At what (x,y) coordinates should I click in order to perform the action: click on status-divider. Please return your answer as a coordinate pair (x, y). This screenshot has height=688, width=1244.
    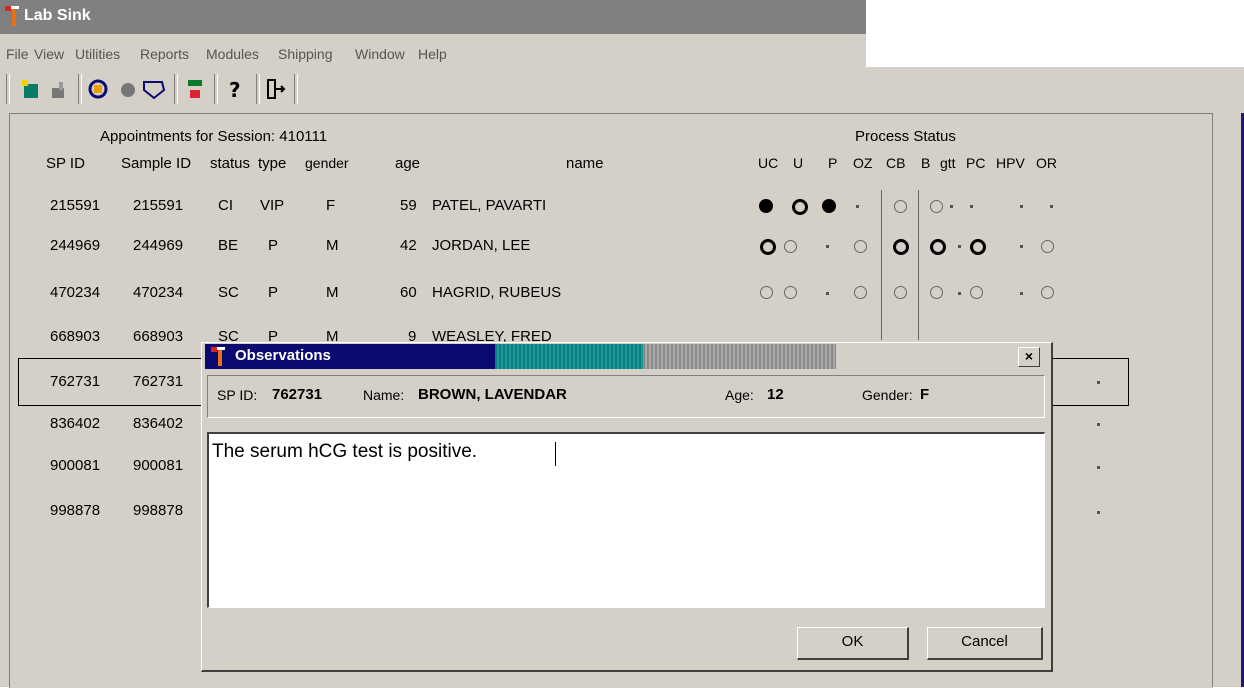
    Looking at the image, I should click on (918, 265).